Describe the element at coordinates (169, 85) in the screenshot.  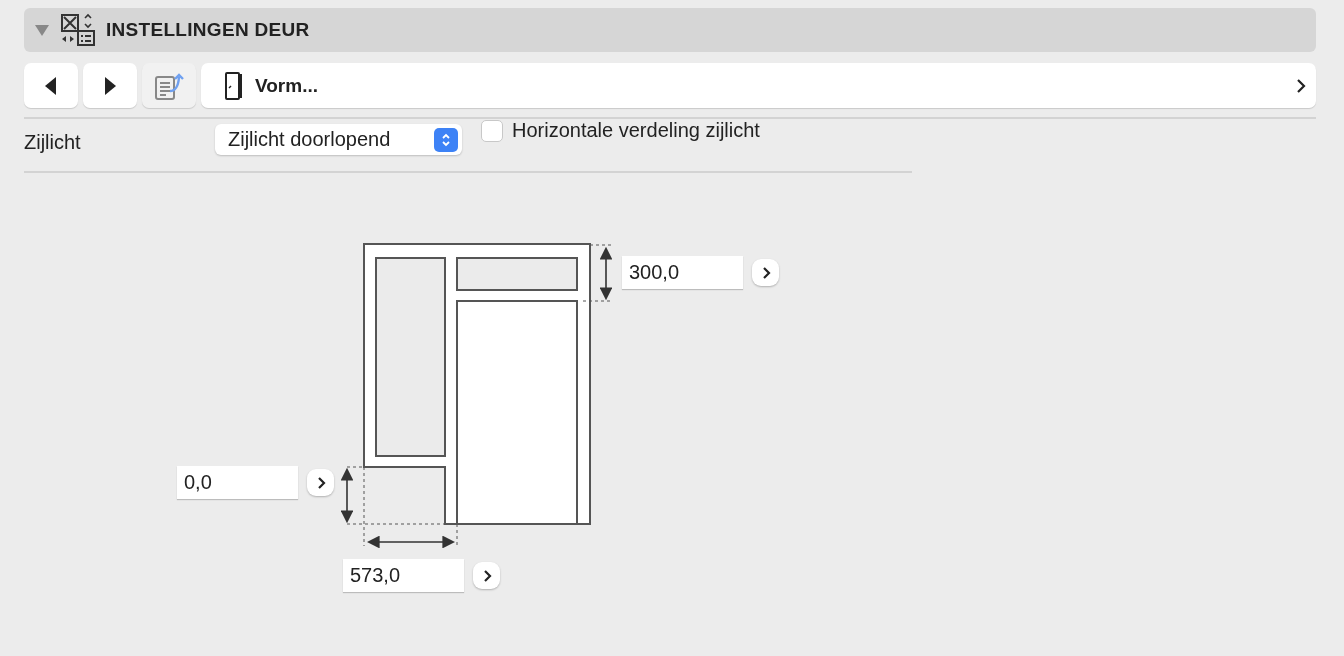
I see `document-export-button` at that location.